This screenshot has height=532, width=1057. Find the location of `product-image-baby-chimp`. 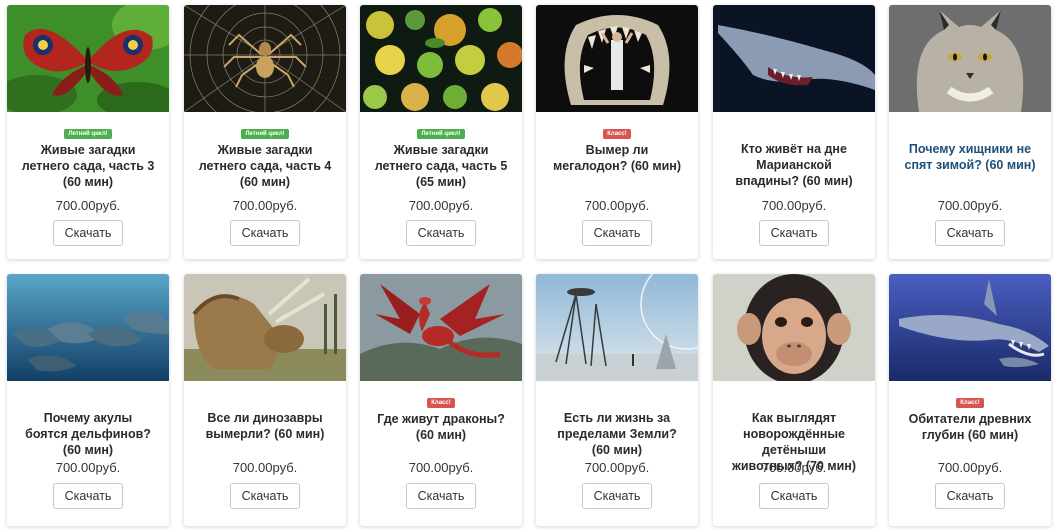

product-image-baby-chimp is located at coordinates (794, 327).